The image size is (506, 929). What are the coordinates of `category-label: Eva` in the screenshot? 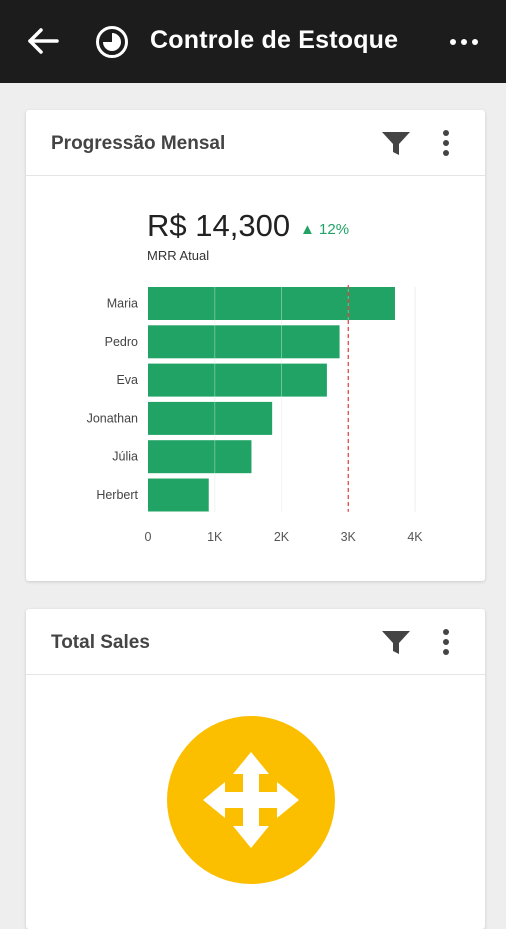 It's located at (127, 380).